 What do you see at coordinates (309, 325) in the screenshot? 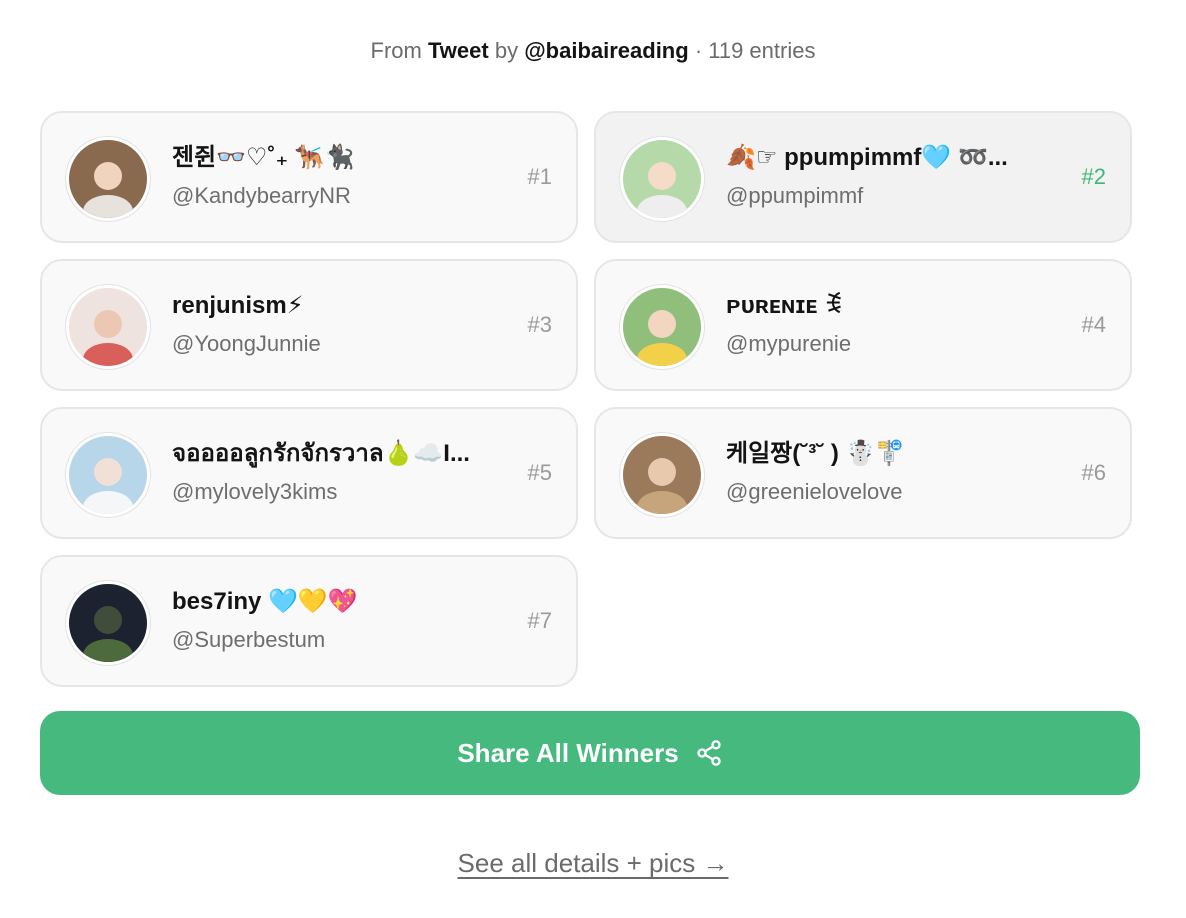
I see `winner-card-3: renjunism⚡ @YoongJunnie #3` at bounding box center [309, 325].